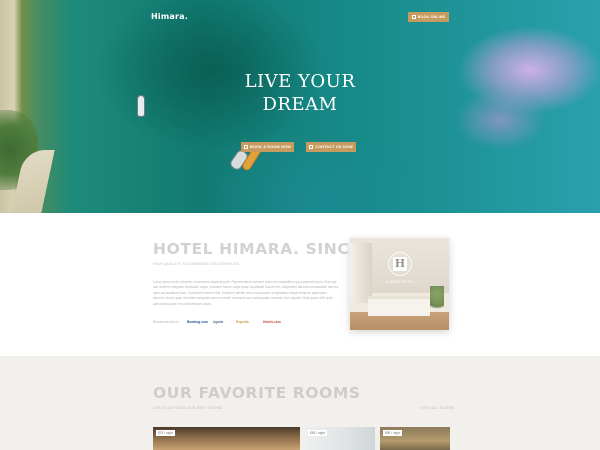 Image resolution: width=600 pixels, height=450 pixels. What do you see at coordinates (272, 322) in the screenshot?
I see `partner-logo-hotels: Hotels.com` at bounding box center [272, 322].